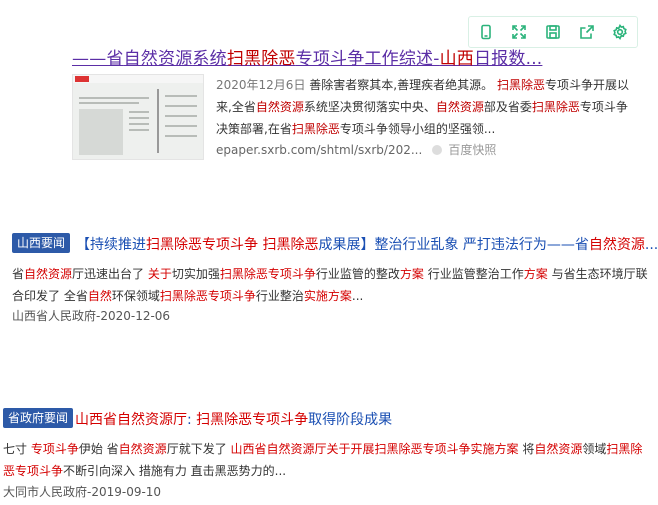 Image resolution: width=658 pixels, height=505 pixels. Describe the element at coordinates (233, 419) in the screenshot. I see `result-3-title-link: 山西省自然资源厅: 扫黑除恶专项斗争取得阶段成果` at that location.